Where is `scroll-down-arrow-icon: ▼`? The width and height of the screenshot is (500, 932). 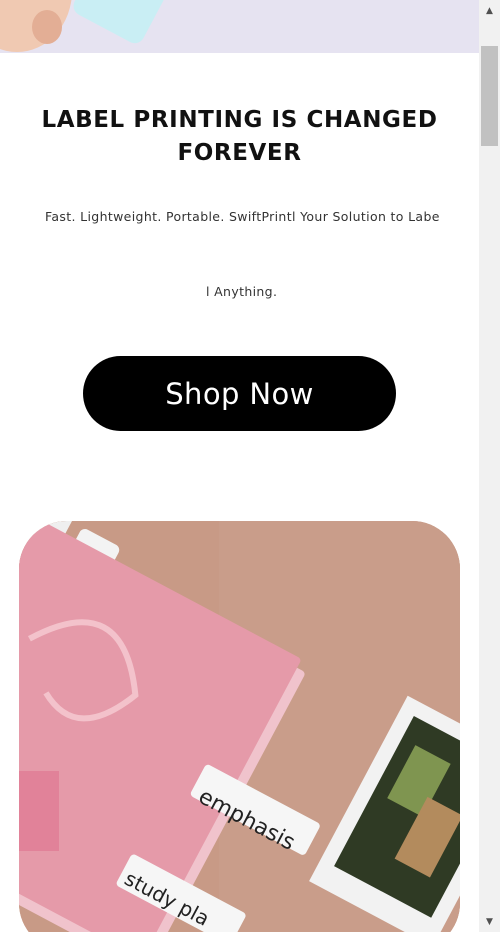
scroll-down-arrow-icon: ▼ is located at coordinates (489, 921).